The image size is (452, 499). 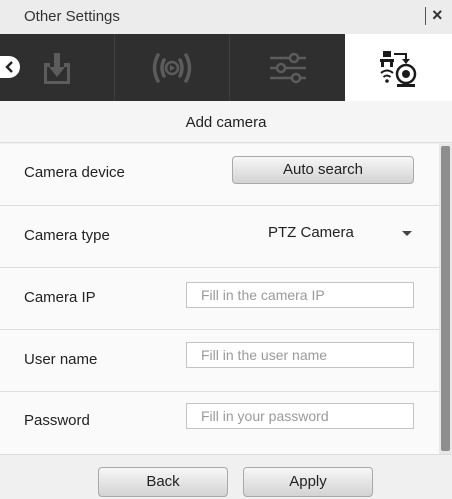 What do you see at coordinates (437, 15) in the screenshot?
I see `close-icon: ×` at bounding box center [437, 15].